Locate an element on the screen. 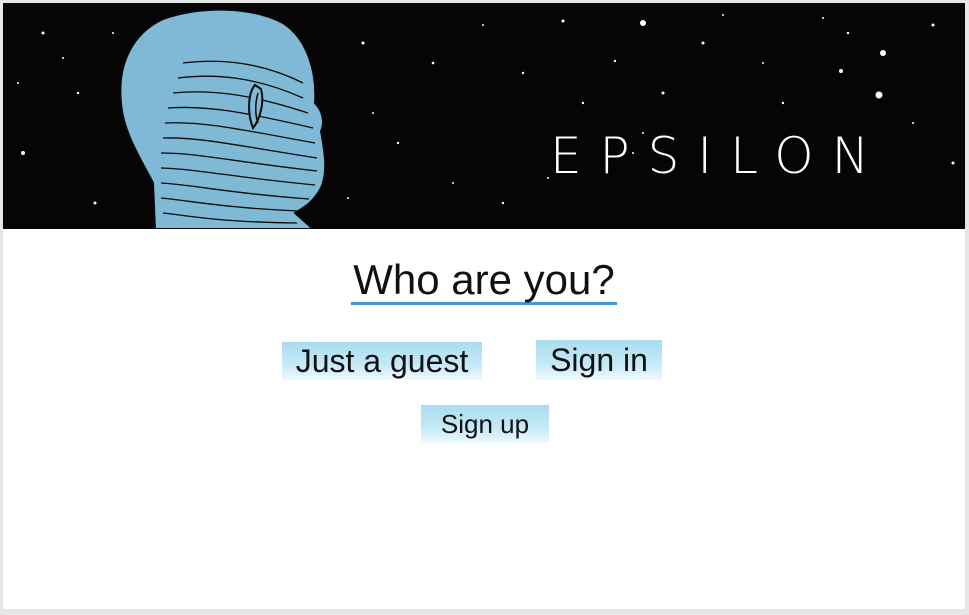  title-container: Who are you? is located at coordinates (484, 281).